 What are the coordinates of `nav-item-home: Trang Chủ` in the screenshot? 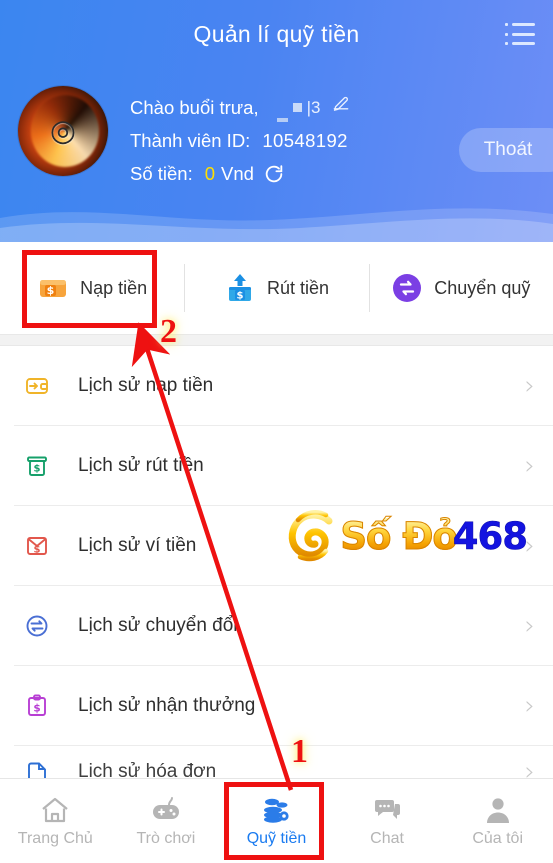 It's located at (55, 821).